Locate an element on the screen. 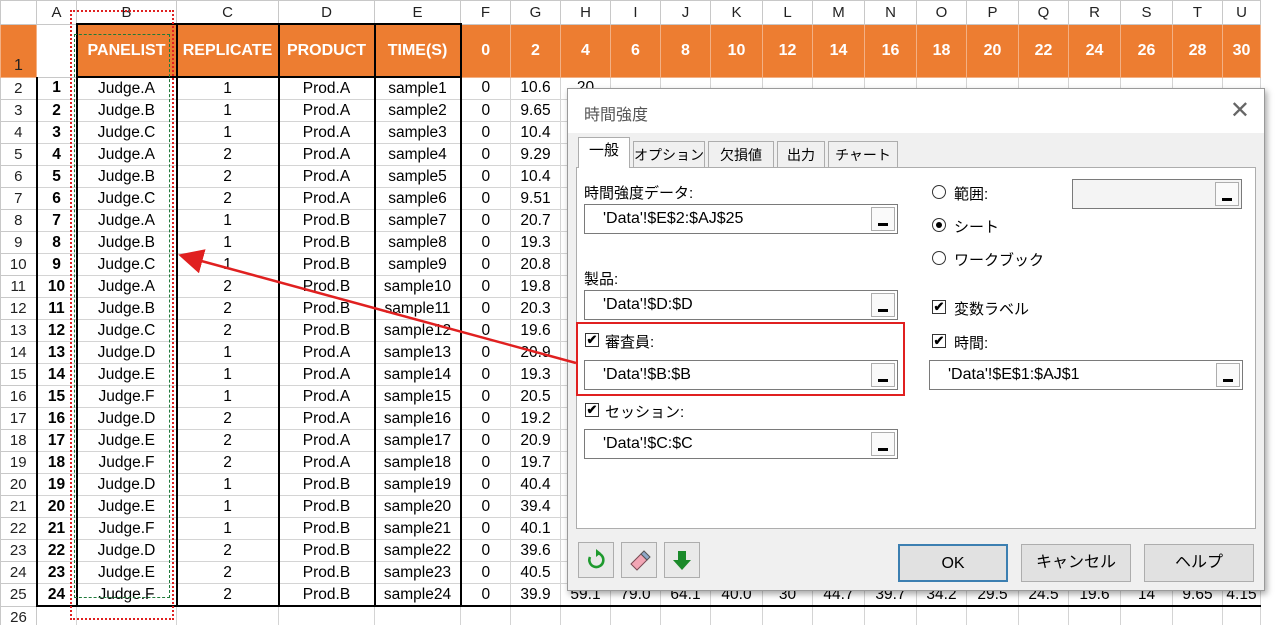  row-header: 12 is located at coordinates (18, 308).